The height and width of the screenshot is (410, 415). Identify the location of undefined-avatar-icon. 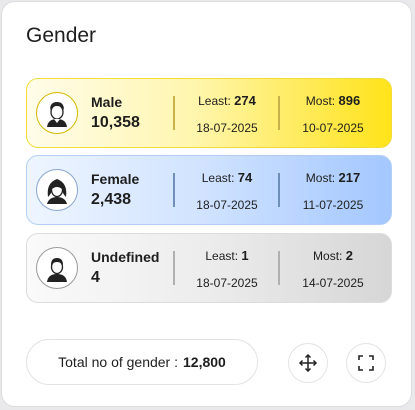
(57, 268).